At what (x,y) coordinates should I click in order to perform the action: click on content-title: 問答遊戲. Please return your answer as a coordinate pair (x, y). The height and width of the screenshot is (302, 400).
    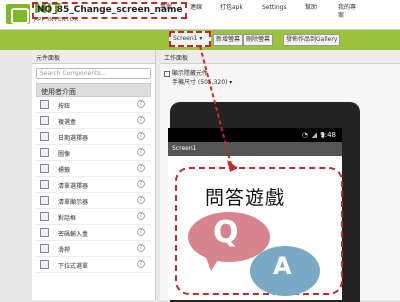
    Looking at the image, I should click on (245, 198).